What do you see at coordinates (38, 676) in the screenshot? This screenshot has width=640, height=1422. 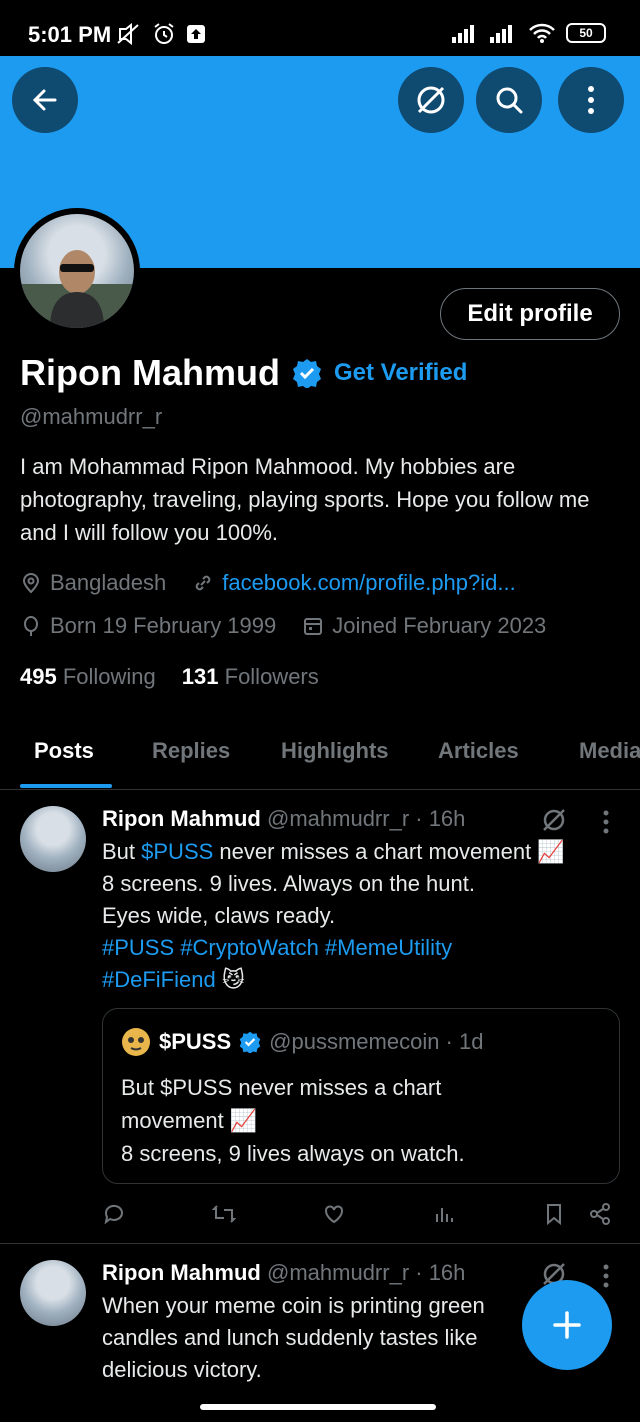 I see `following-count: 495` at bounding box center [38, 676].